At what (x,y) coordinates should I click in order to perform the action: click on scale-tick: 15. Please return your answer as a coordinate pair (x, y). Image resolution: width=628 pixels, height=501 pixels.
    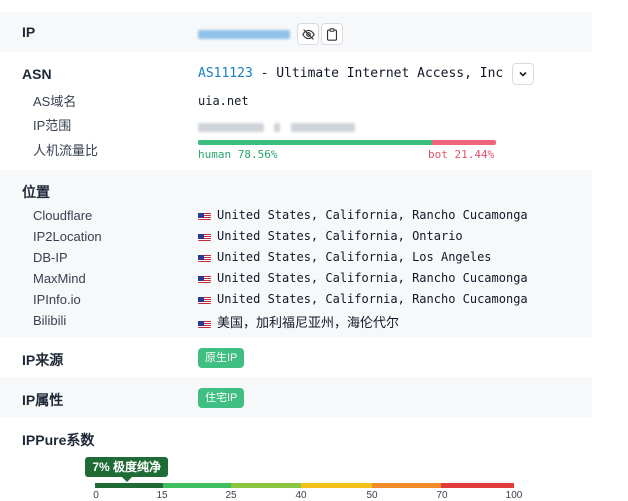
    Looking at the image, I should click on (162, 495).